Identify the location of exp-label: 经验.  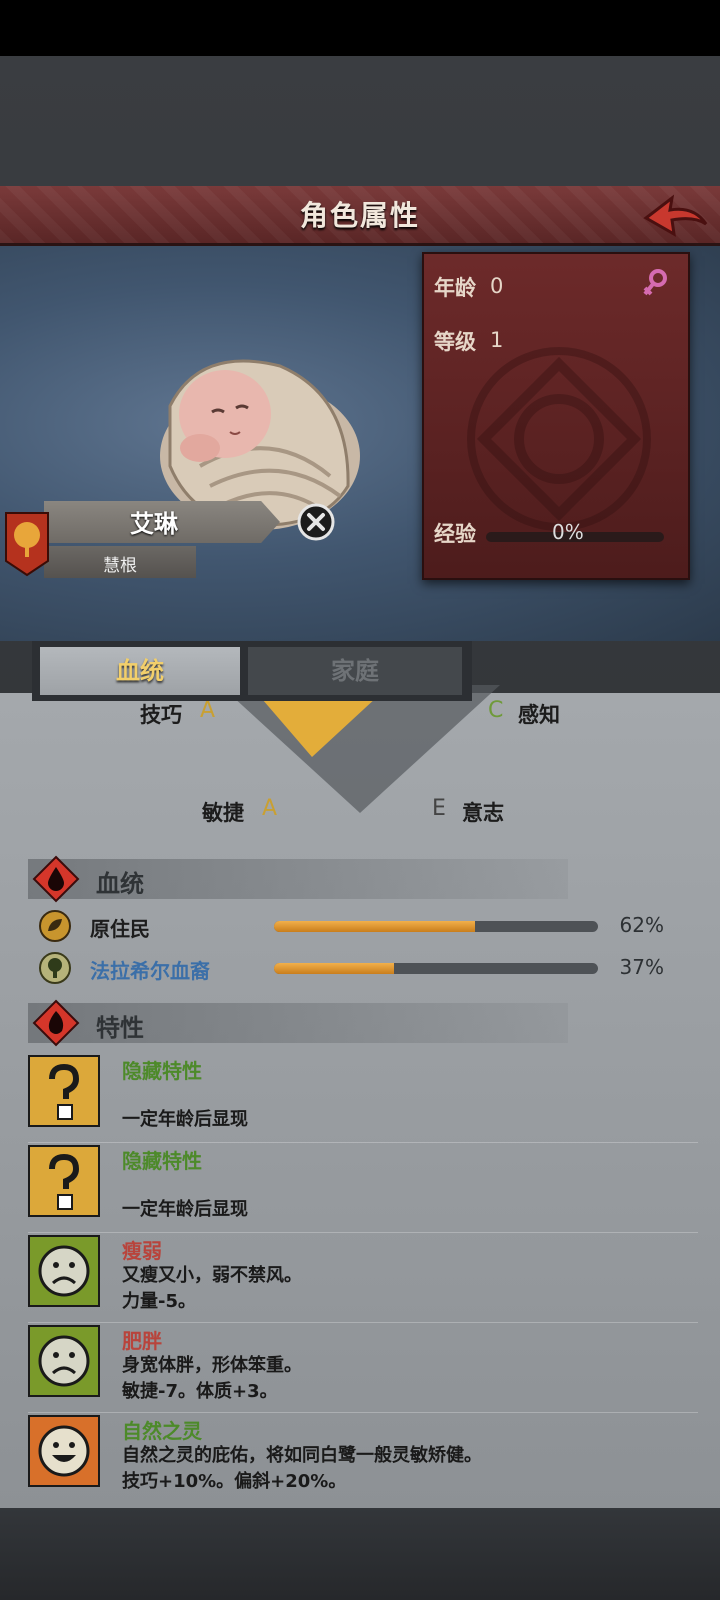
(455, 534).